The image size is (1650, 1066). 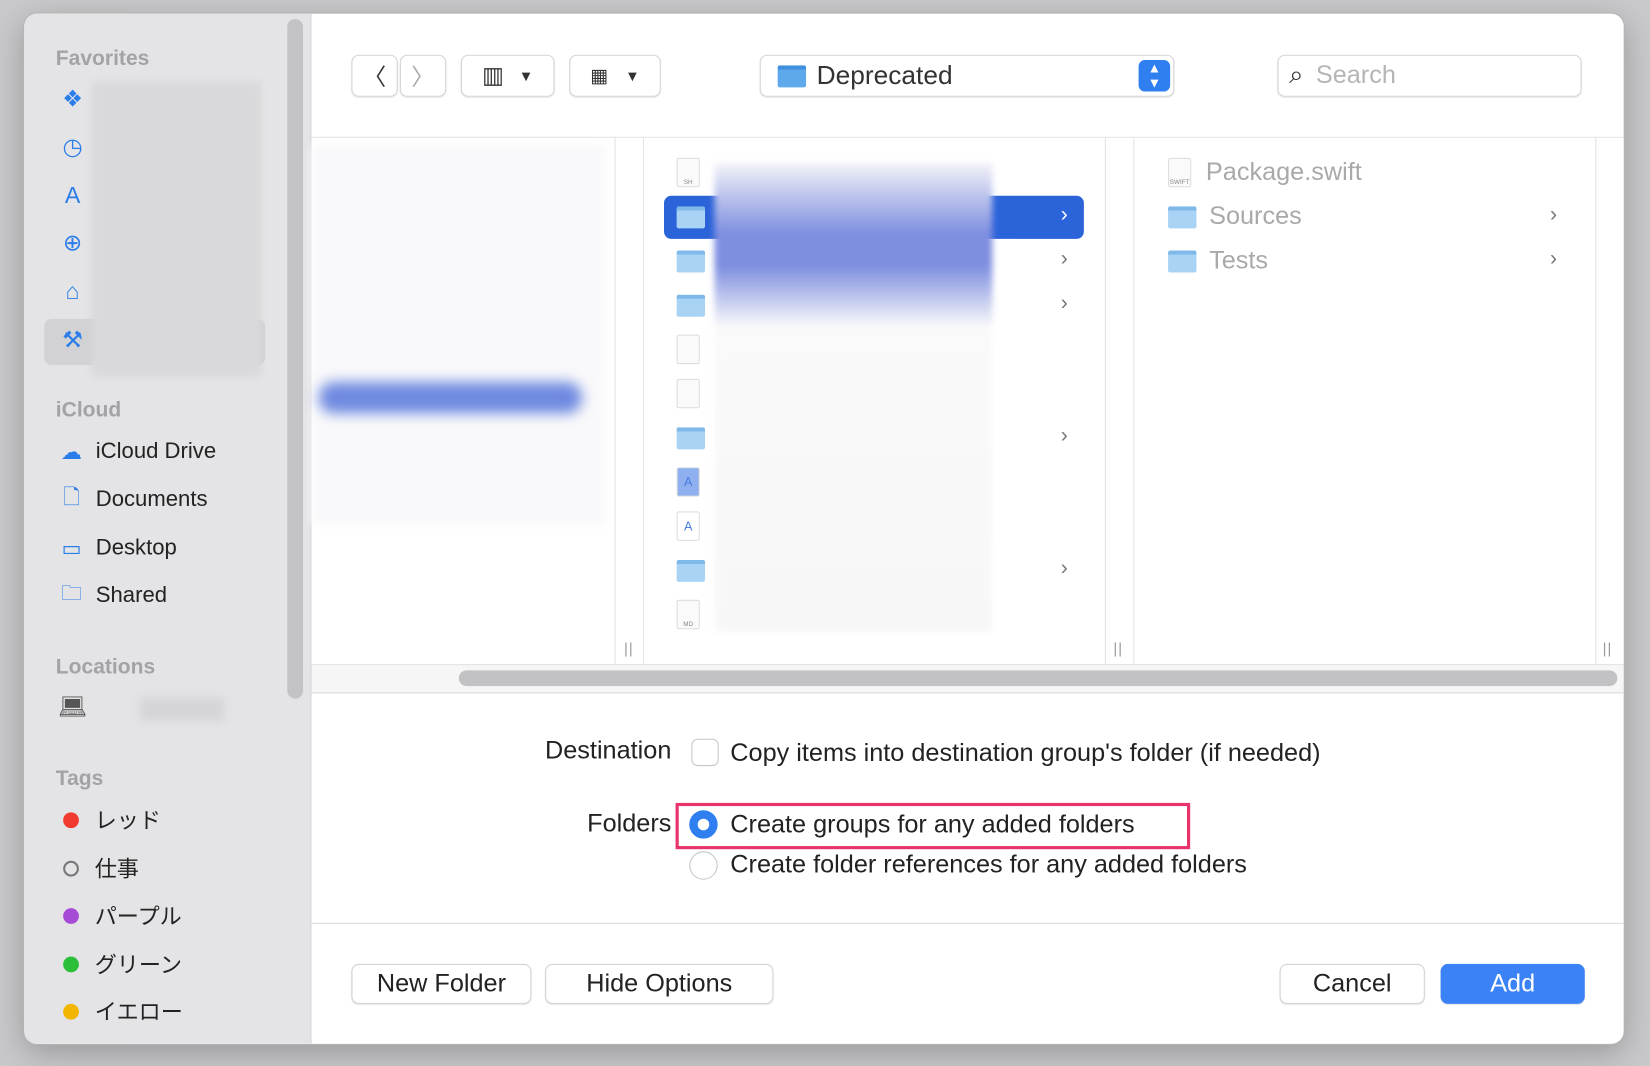 I want to click on destination-label: Destination, so click(x=608, y=751).